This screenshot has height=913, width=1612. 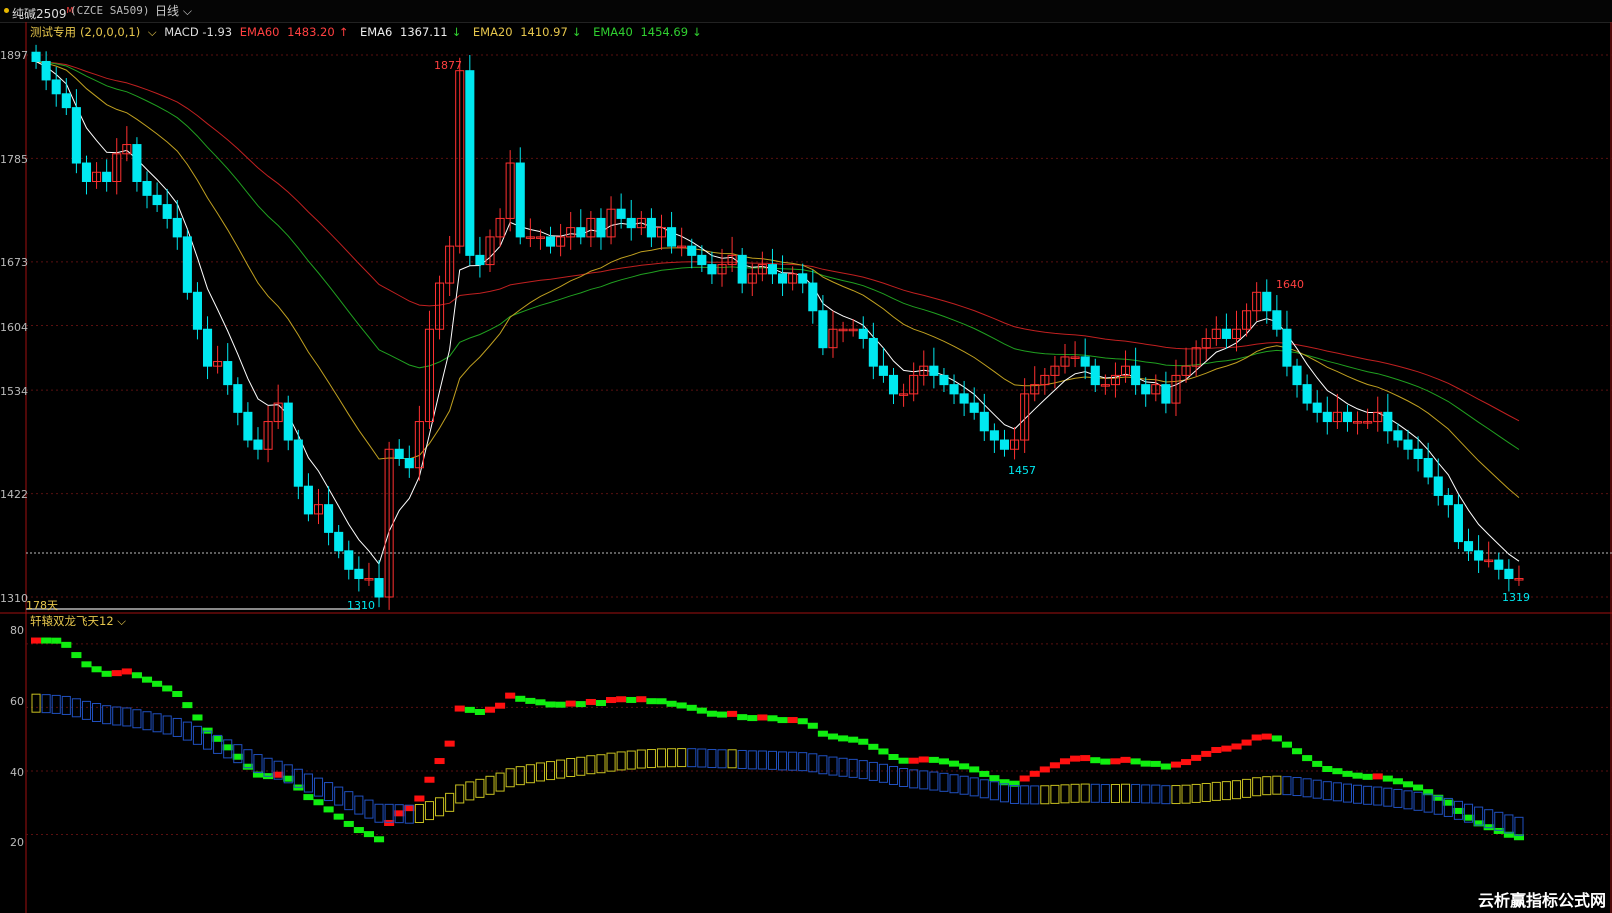 What do you see at coordinates (17, 630) in the screenshot?
I see `sub-y-axis-label: 80` at bounding box center [17, 630].